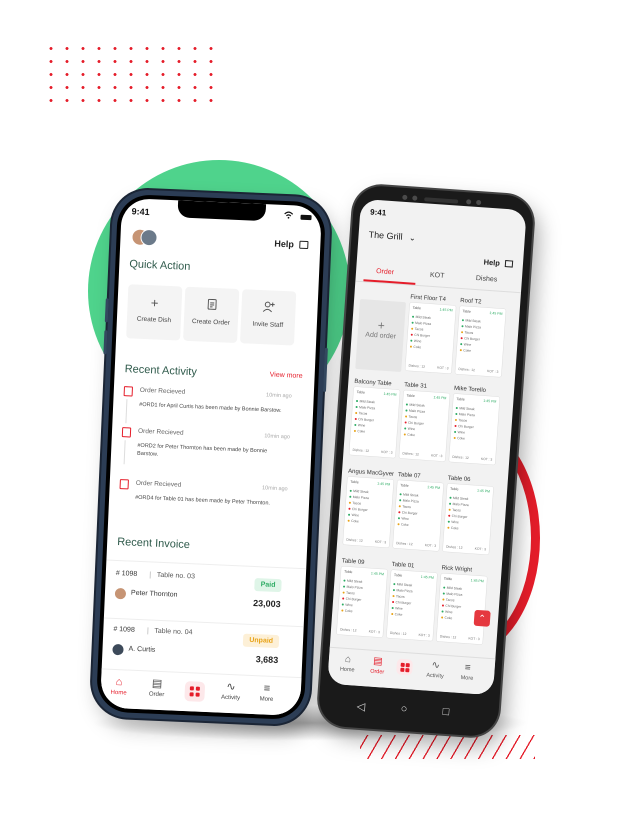  Describe the element at coordinates (487, 279) in the screenshot. I see `tab-dishes: Dishes` at that location.